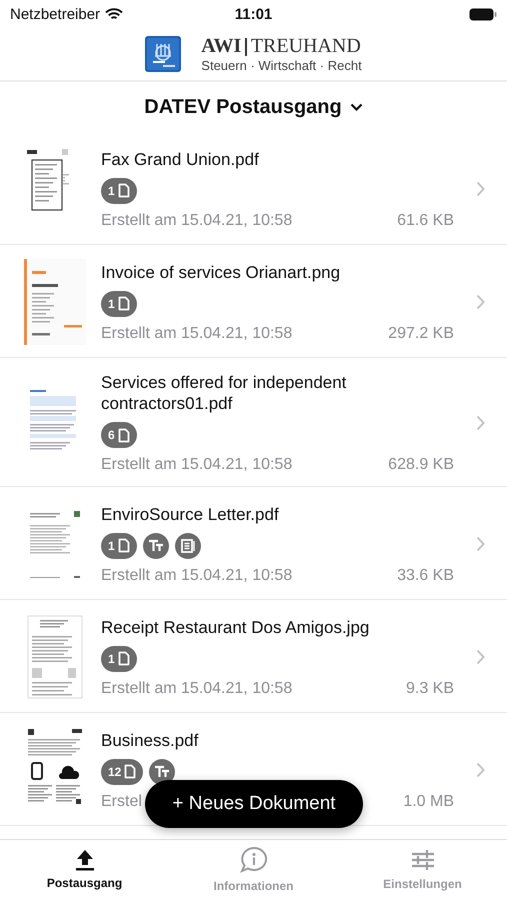 Image resolution: width=507 pixels, height=900 pixels. I want to click on page-count: 6, so click(111, 435).